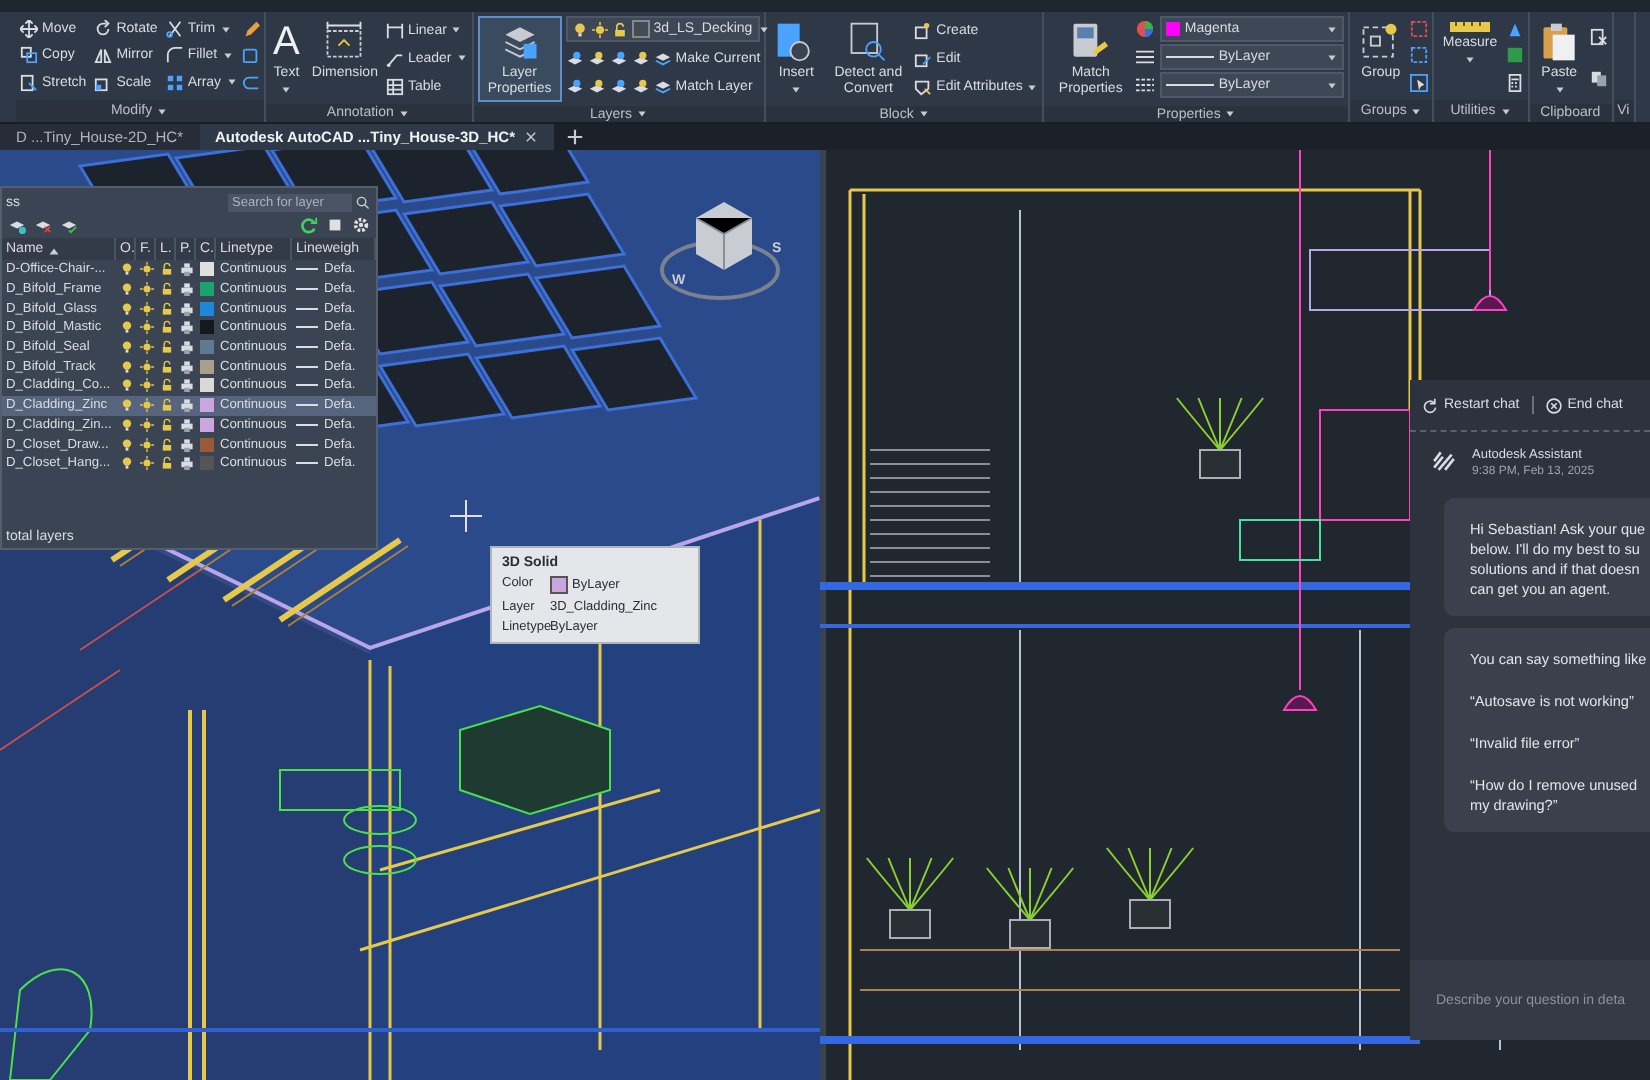 The width and height of the screenshot is (1650, 1080). Describe the element at coordinates (1598, 37) in the screenshot. I see `cut-icon` at that location.